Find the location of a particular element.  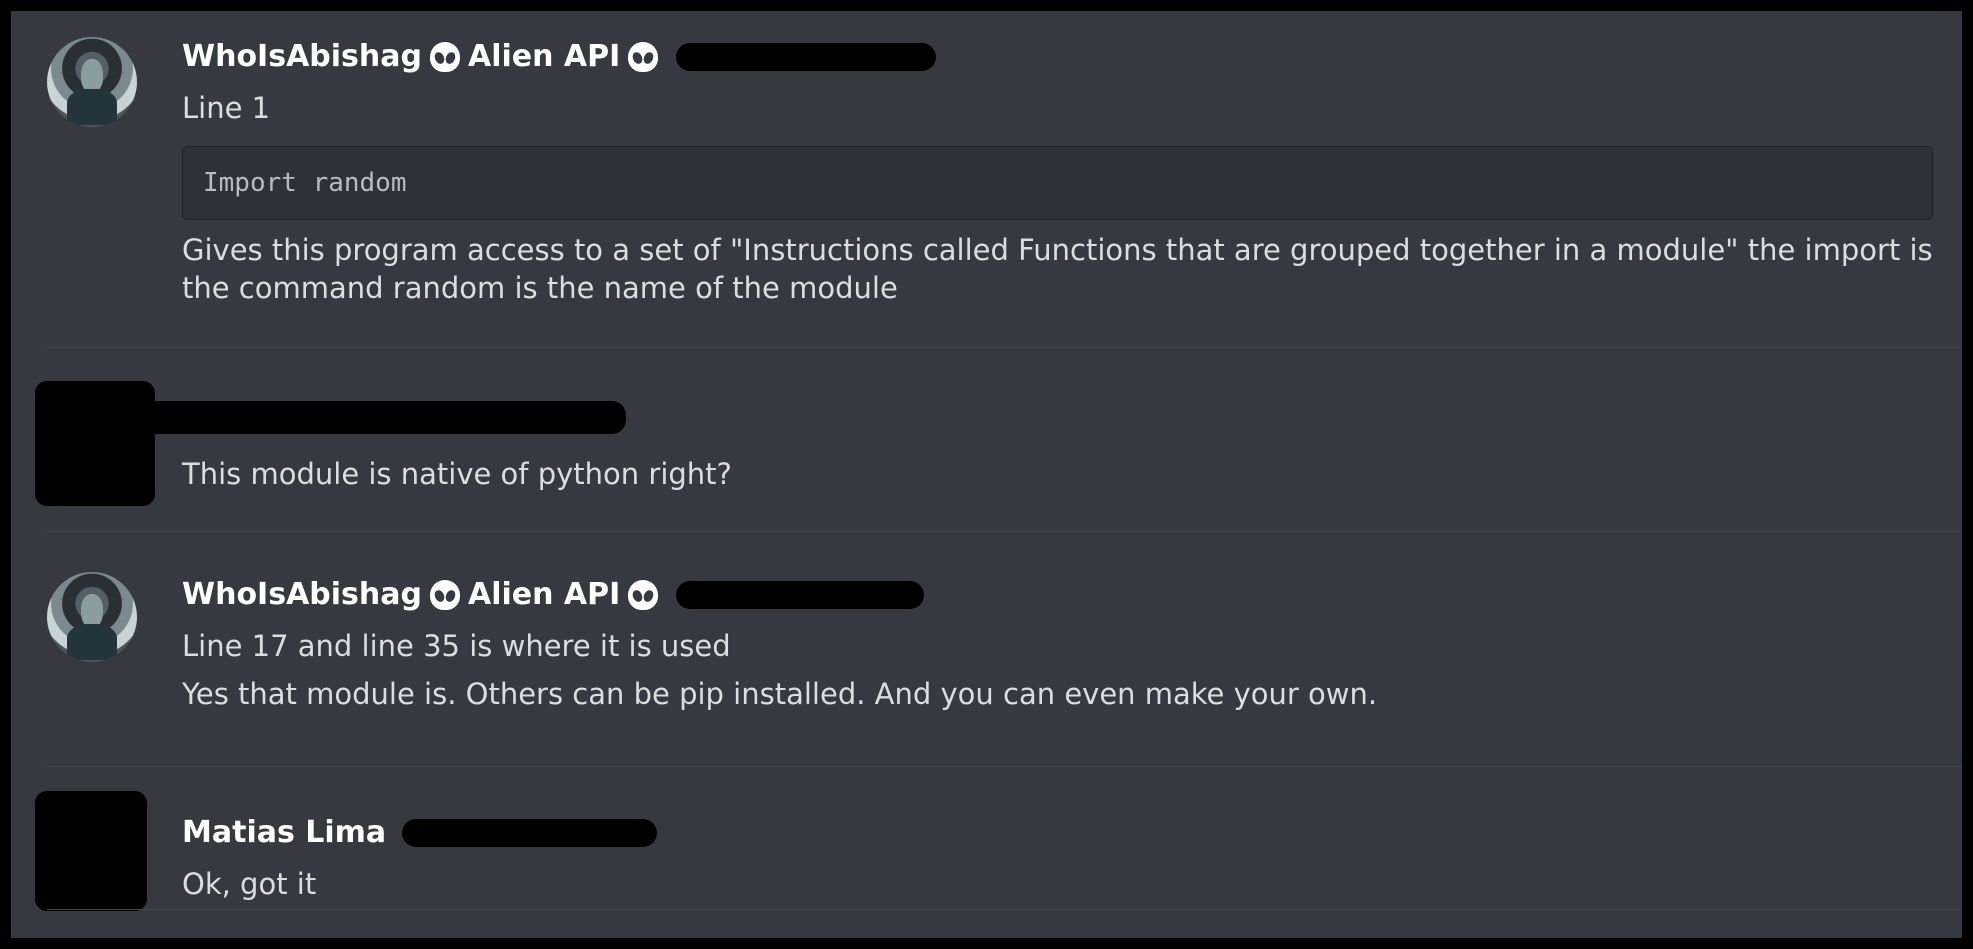

redacted-username is located at coordinates (378, 417).